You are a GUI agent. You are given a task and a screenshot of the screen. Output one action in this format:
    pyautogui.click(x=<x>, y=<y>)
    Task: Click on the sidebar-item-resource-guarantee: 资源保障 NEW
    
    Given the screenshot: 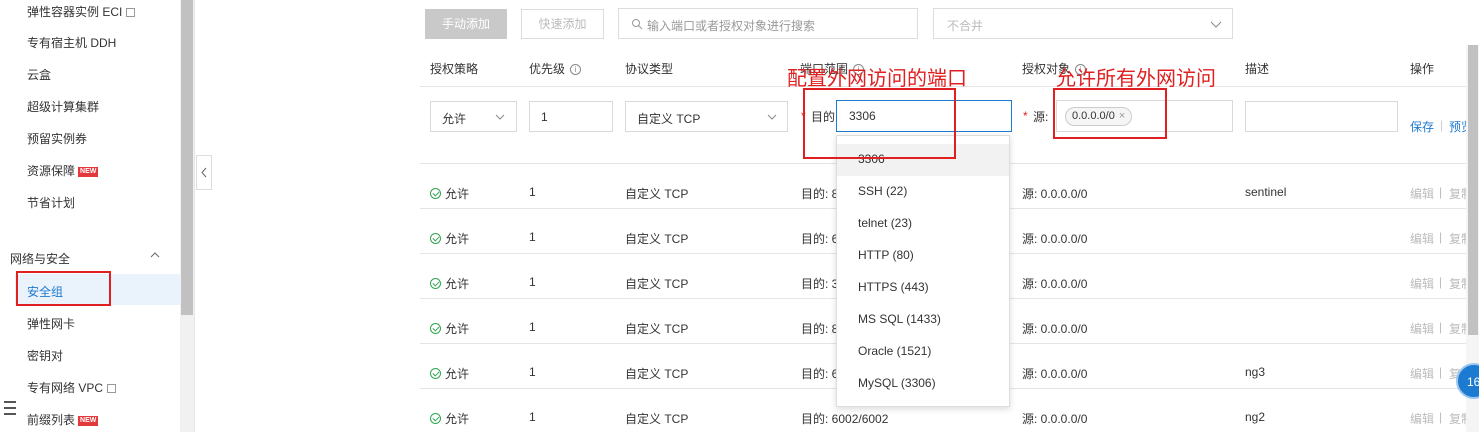 What is the action you would take?
    pyautogui.click(x=63, y=170)
    